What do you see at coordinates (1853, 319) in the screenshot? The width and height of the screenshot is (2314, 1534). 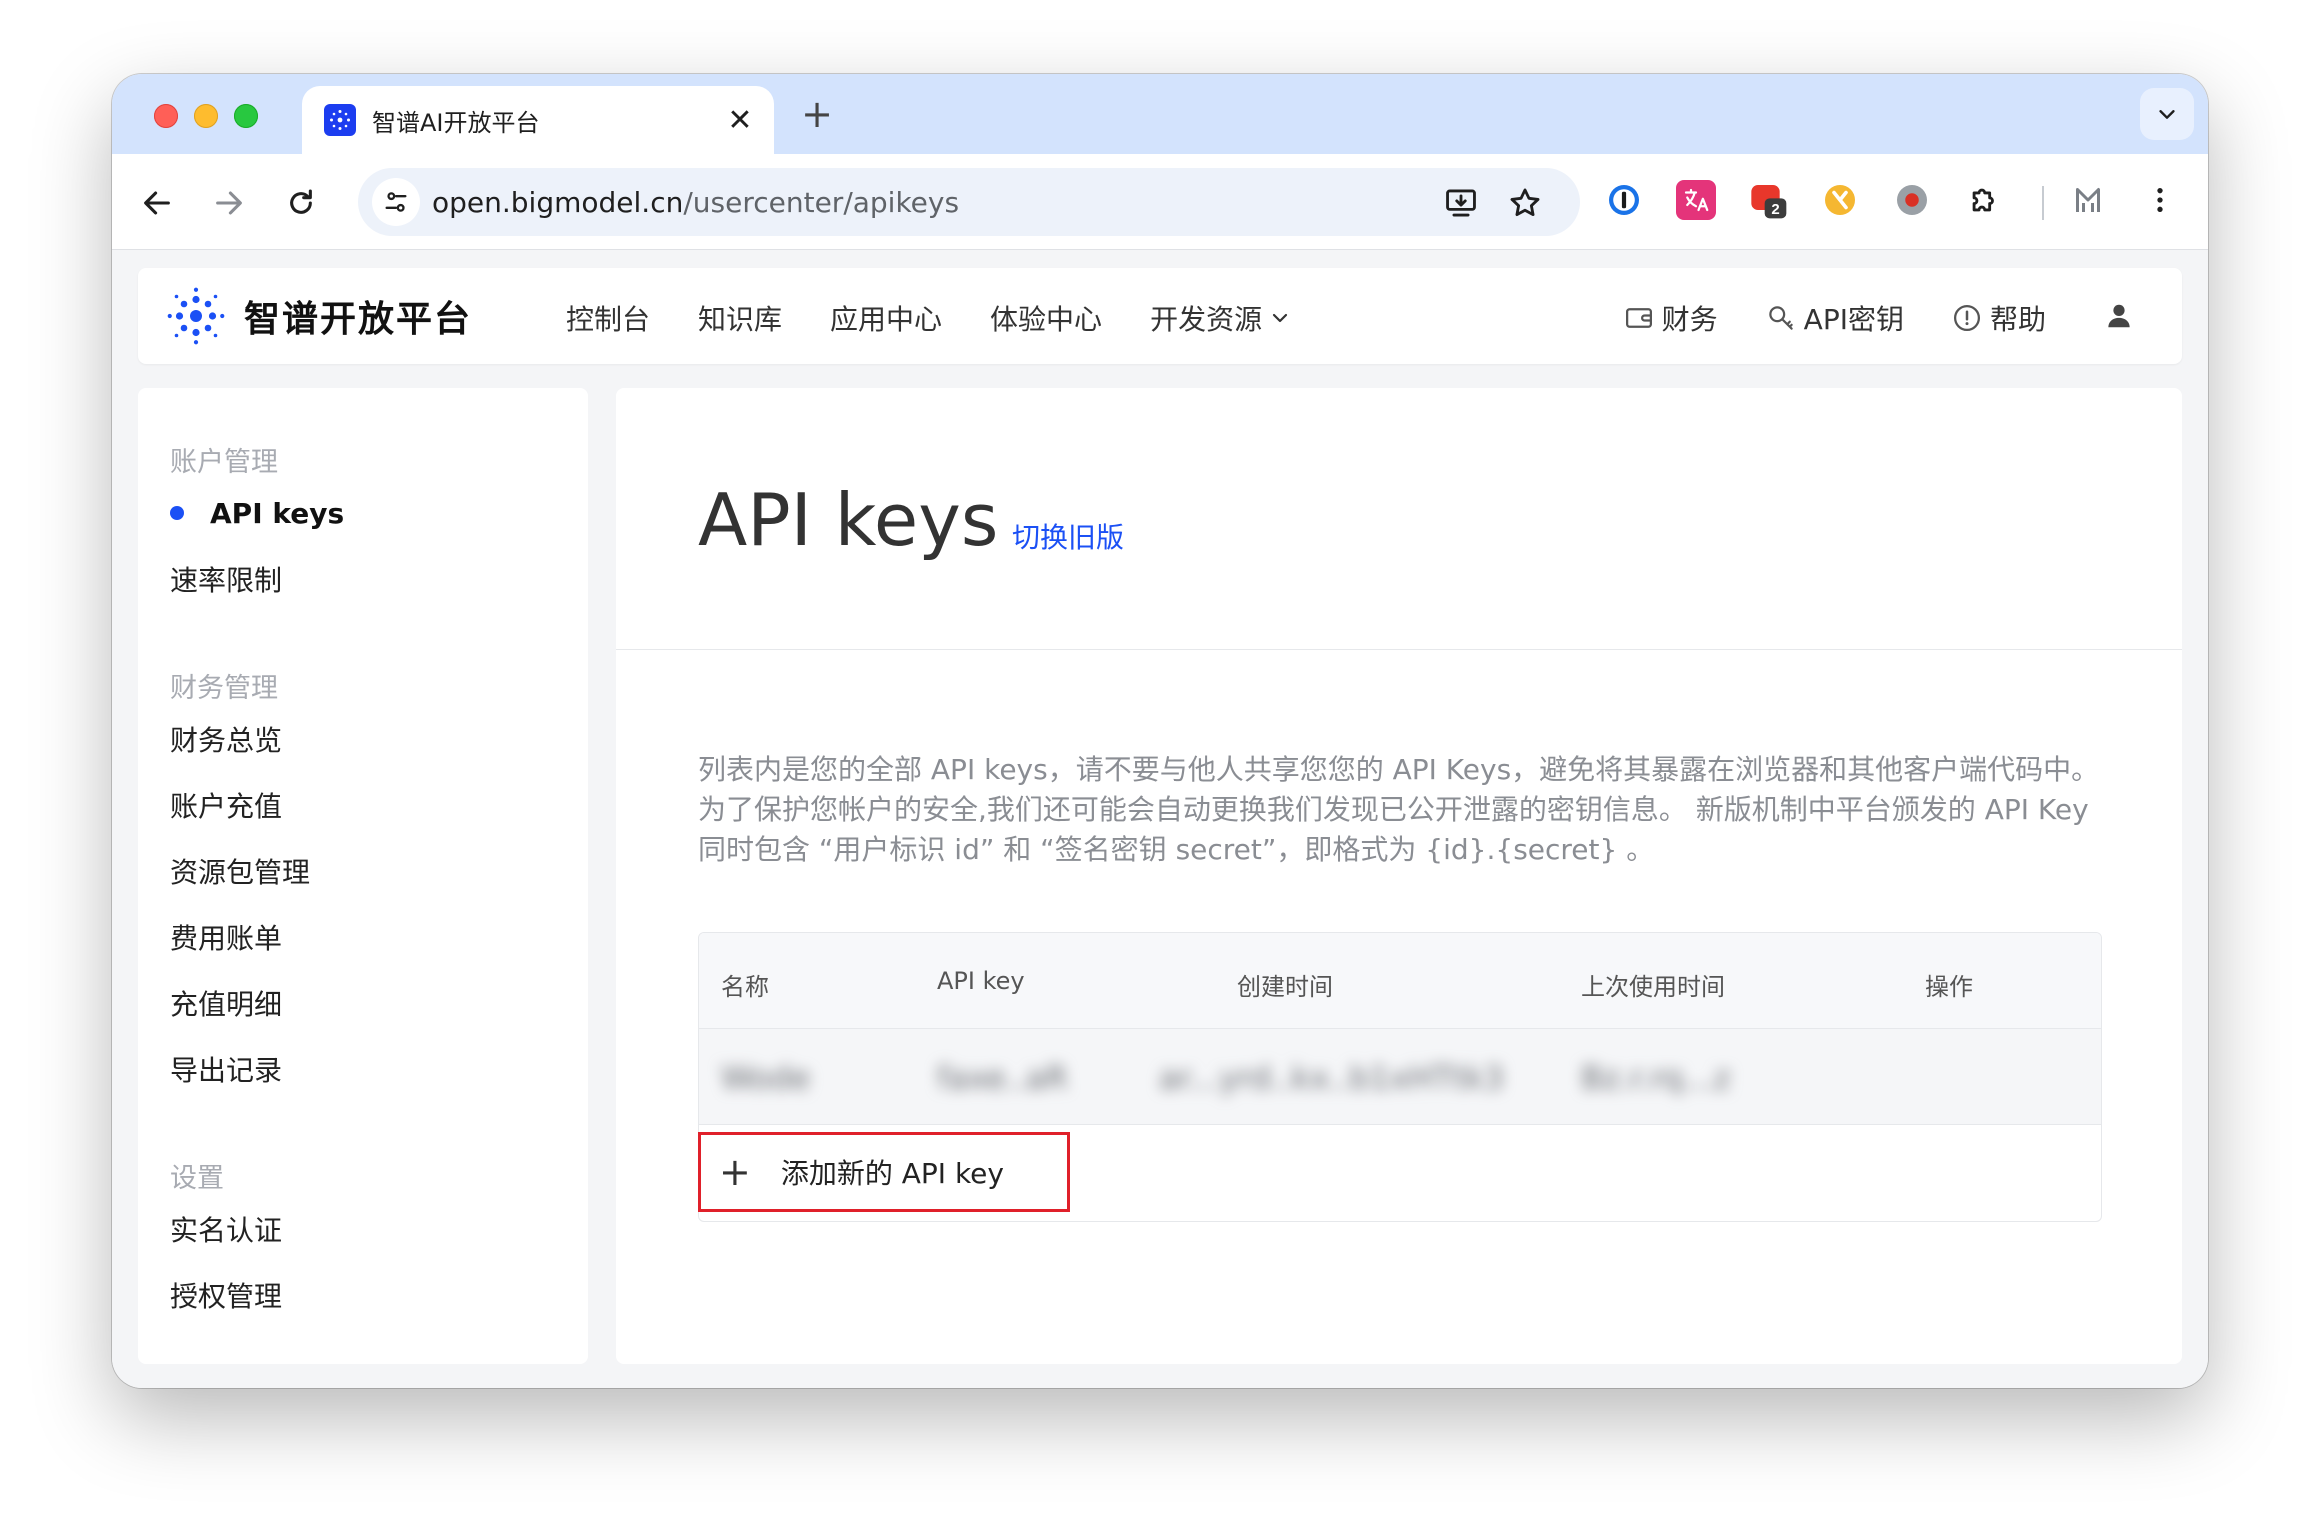 I see `nav-api-keys-label: API密钥` at bounding box center [1853, 319].